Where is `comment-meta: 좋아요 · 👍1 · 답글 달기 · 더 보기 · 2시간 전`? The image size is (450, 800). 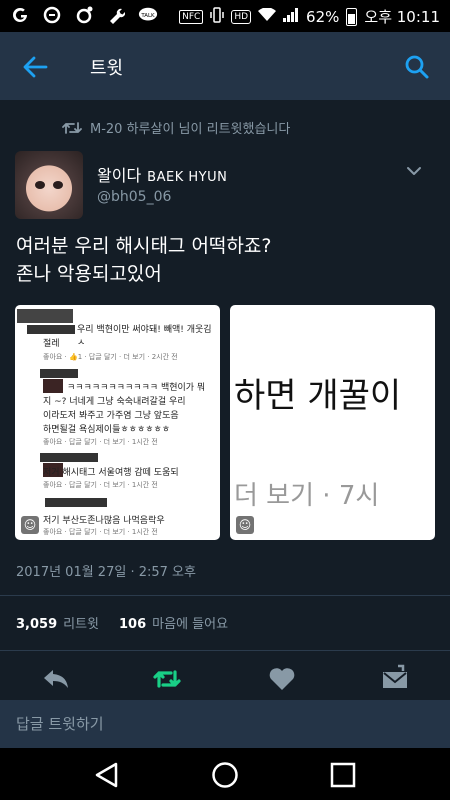 comment-meta: 좋아요 · 👍1 · 답글 달기 · 더 보기 · 2시간 전 is located at coordinates (110, 357).